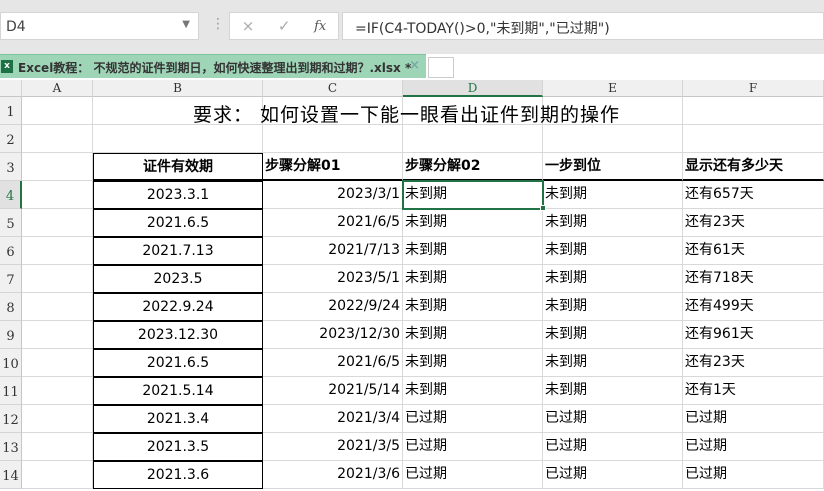  What do you see at coordinates (583, 26) in the screenshot?
I see `formula-input: =IF(C4-TODAY()>0,"未到期","已过期")` at bounding box center [583, 26].